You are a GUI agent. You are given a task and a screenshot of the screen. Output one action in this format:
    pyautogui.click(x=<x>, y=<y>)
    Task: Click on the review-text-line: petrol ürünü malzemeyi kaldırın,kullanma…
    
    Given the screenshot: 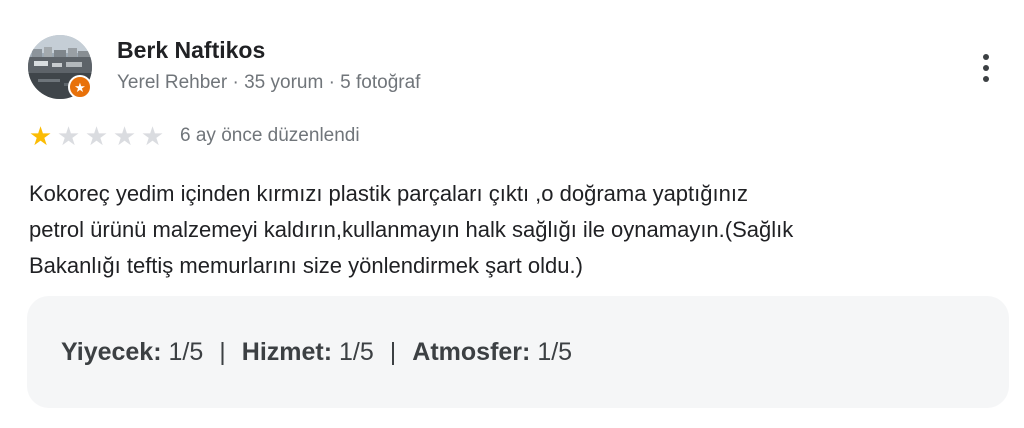 What is the action you would take?
    pyautogui.click(x=411, y=229)
    